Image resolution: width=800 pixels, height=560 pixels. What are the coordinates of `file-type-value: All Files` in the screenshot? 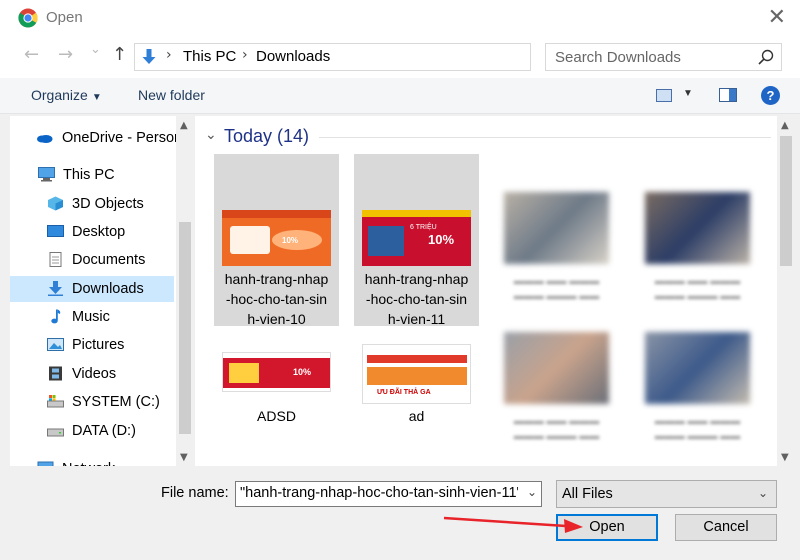 It's located at (587, 494).